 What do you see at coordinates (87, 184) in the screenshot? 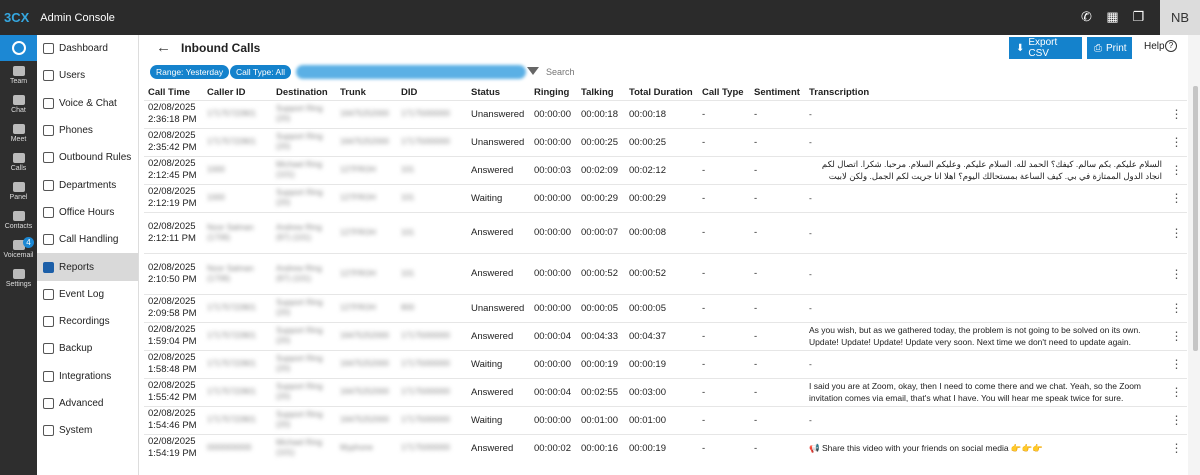
I see `sidebar-item-departments: Departments` at bounding box center [87, 184].